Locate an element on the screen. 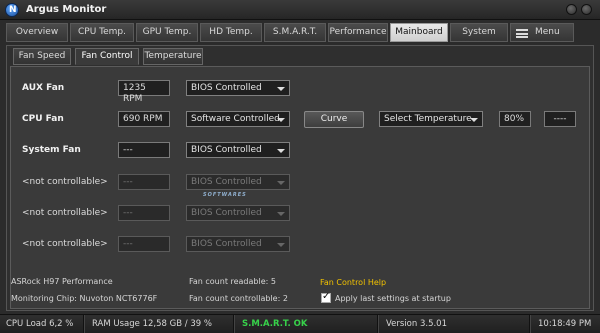  minimize-icon is located at coordinates (571, 9).